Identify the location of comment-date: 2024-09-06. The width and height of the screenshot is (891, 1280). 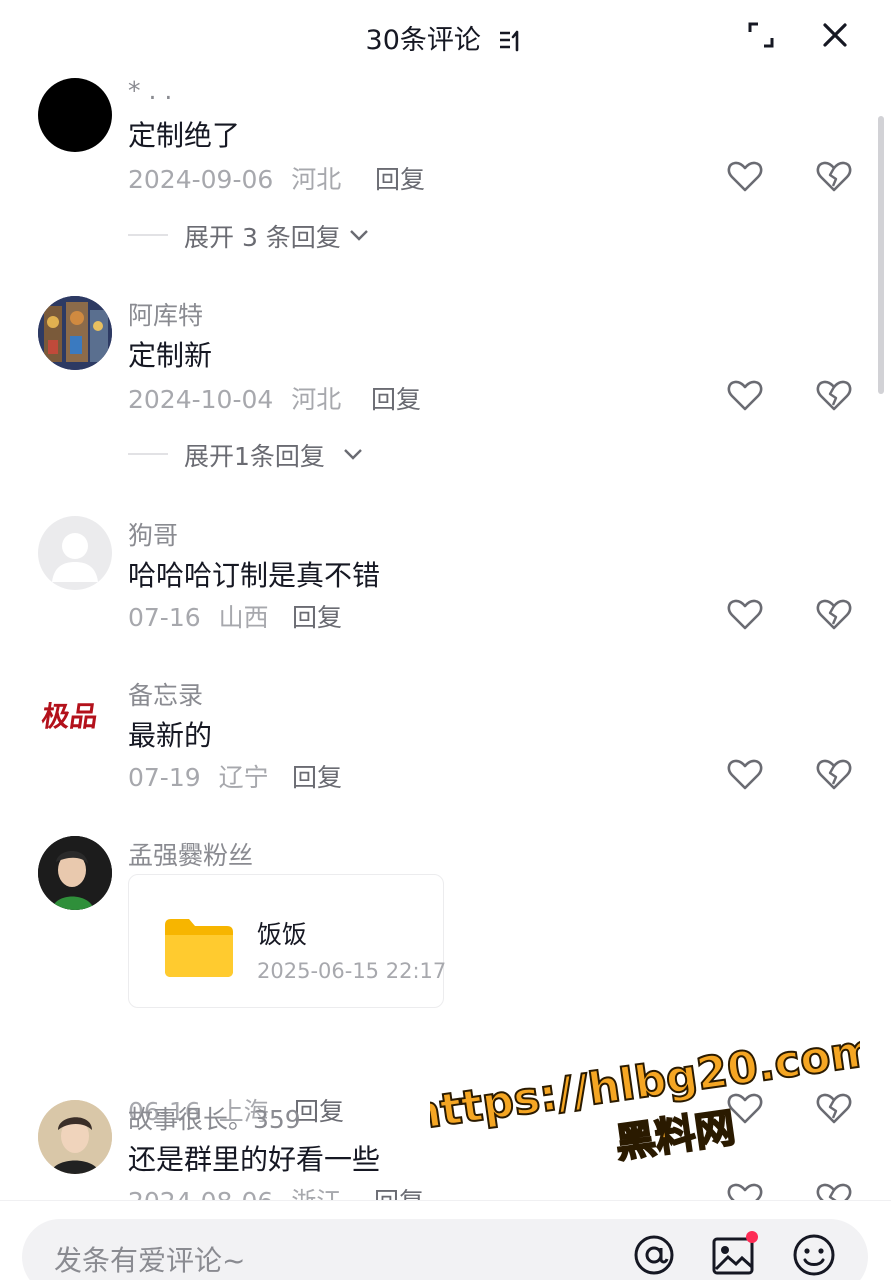
(201, 179).